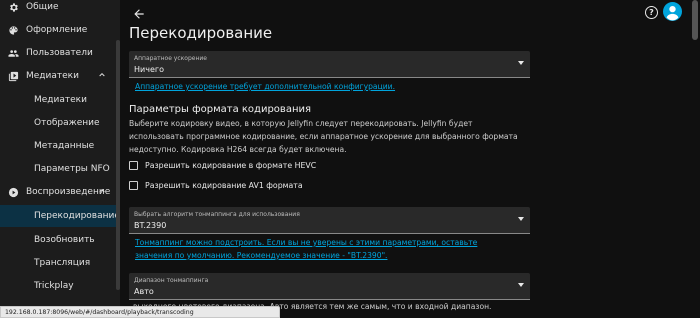 The image size is (700, 318). I want to click on gear-icon, so click(13, 7).